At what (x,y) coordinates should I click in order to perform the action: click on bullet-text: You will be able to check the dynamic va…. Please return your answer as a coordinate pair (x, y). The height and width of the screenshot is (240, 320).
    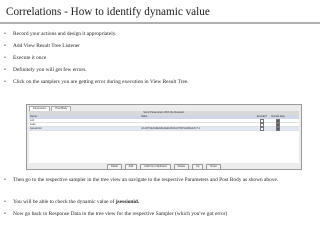
    Looking at the image, I should click on (164, 202).